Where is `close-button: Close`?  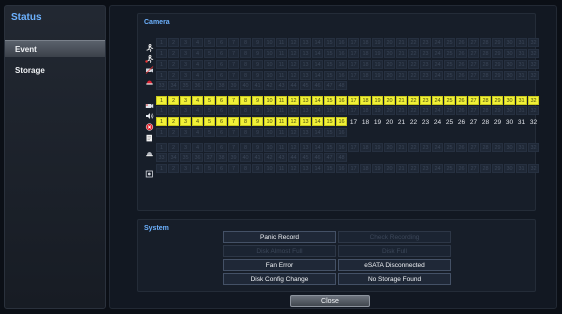 close-button: Close is located at coordinates (330, 301).